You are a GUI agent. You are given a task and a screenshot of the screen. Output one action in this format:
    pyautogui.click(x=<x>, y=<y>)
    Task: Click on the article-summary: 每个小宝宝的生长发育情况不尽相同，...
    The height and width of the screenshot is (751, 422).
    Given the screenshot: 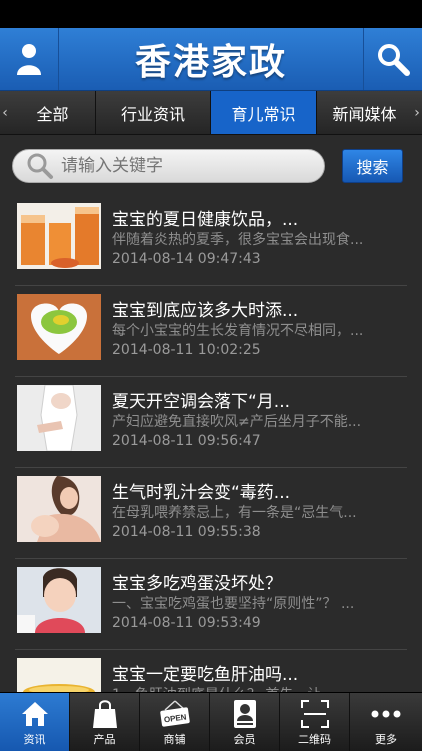 What is the action you would take?
    pyautogui.click(x=238, y=331)
    